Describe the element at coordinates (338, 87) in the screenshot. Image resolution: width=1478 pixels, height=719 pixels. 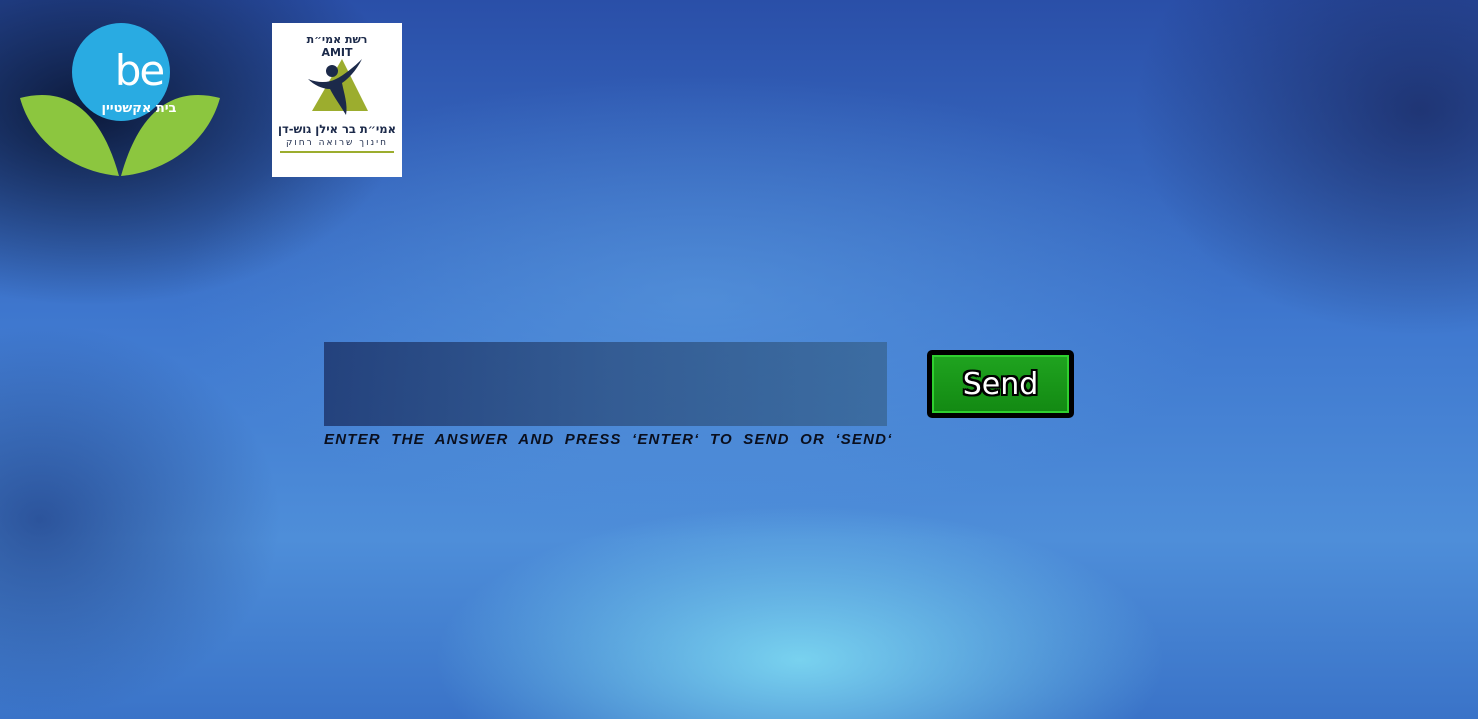
I see `amit-figure-icon` at that location.